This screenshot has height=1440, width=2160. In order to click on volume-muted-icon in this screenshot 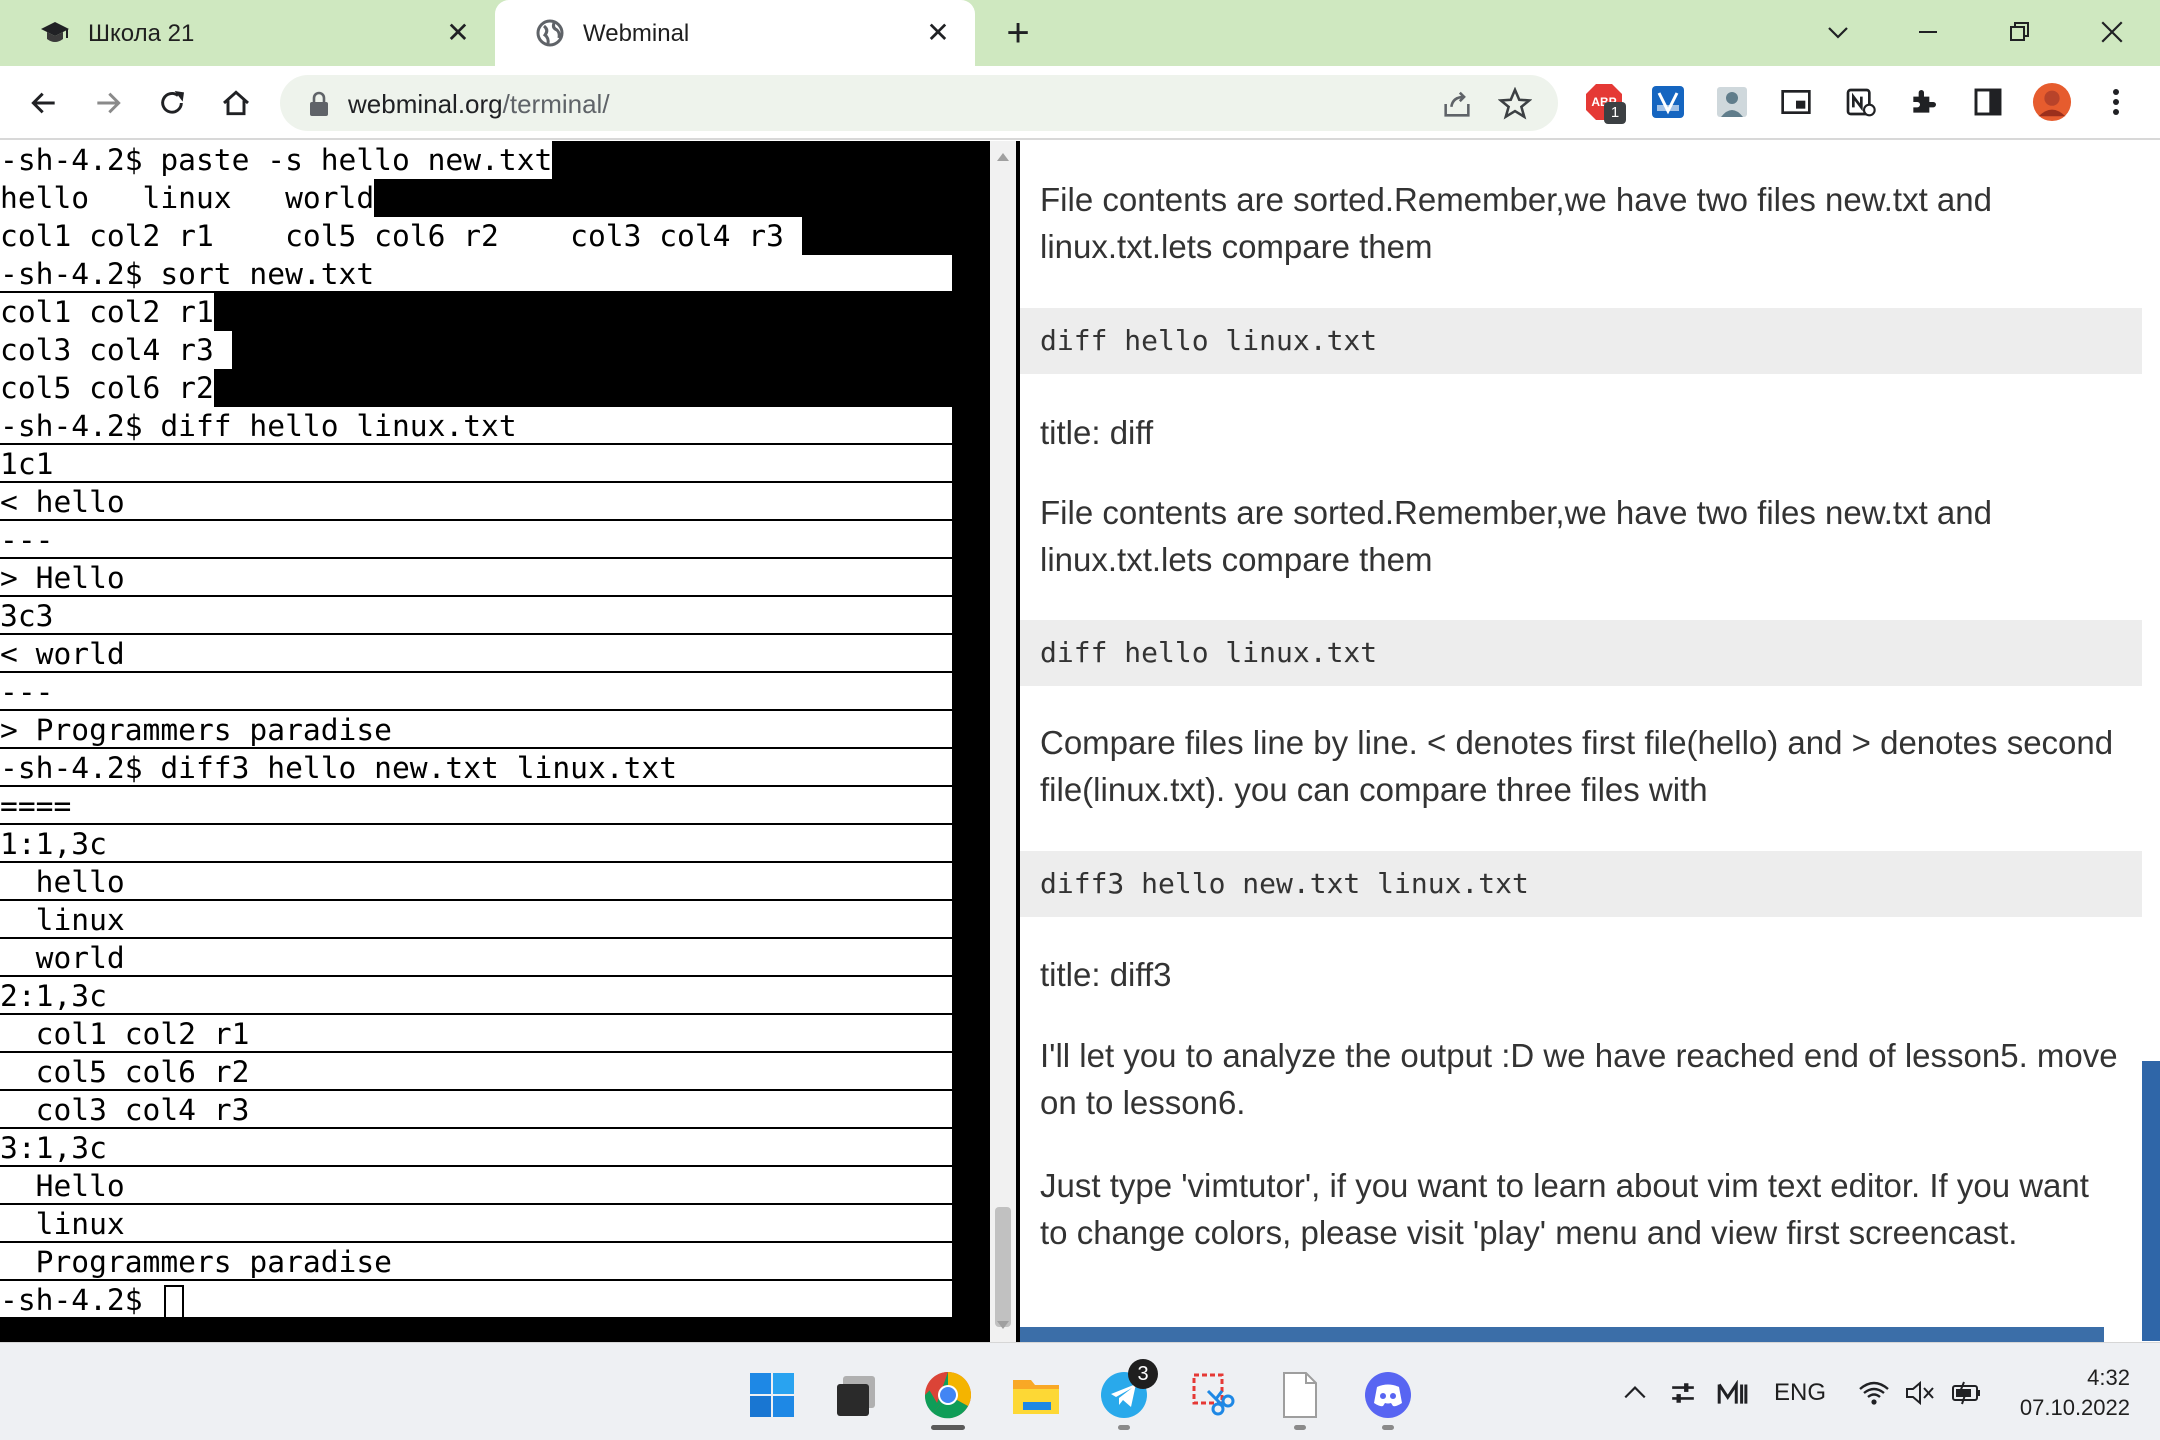, I will do `click(1920, 1393)`.